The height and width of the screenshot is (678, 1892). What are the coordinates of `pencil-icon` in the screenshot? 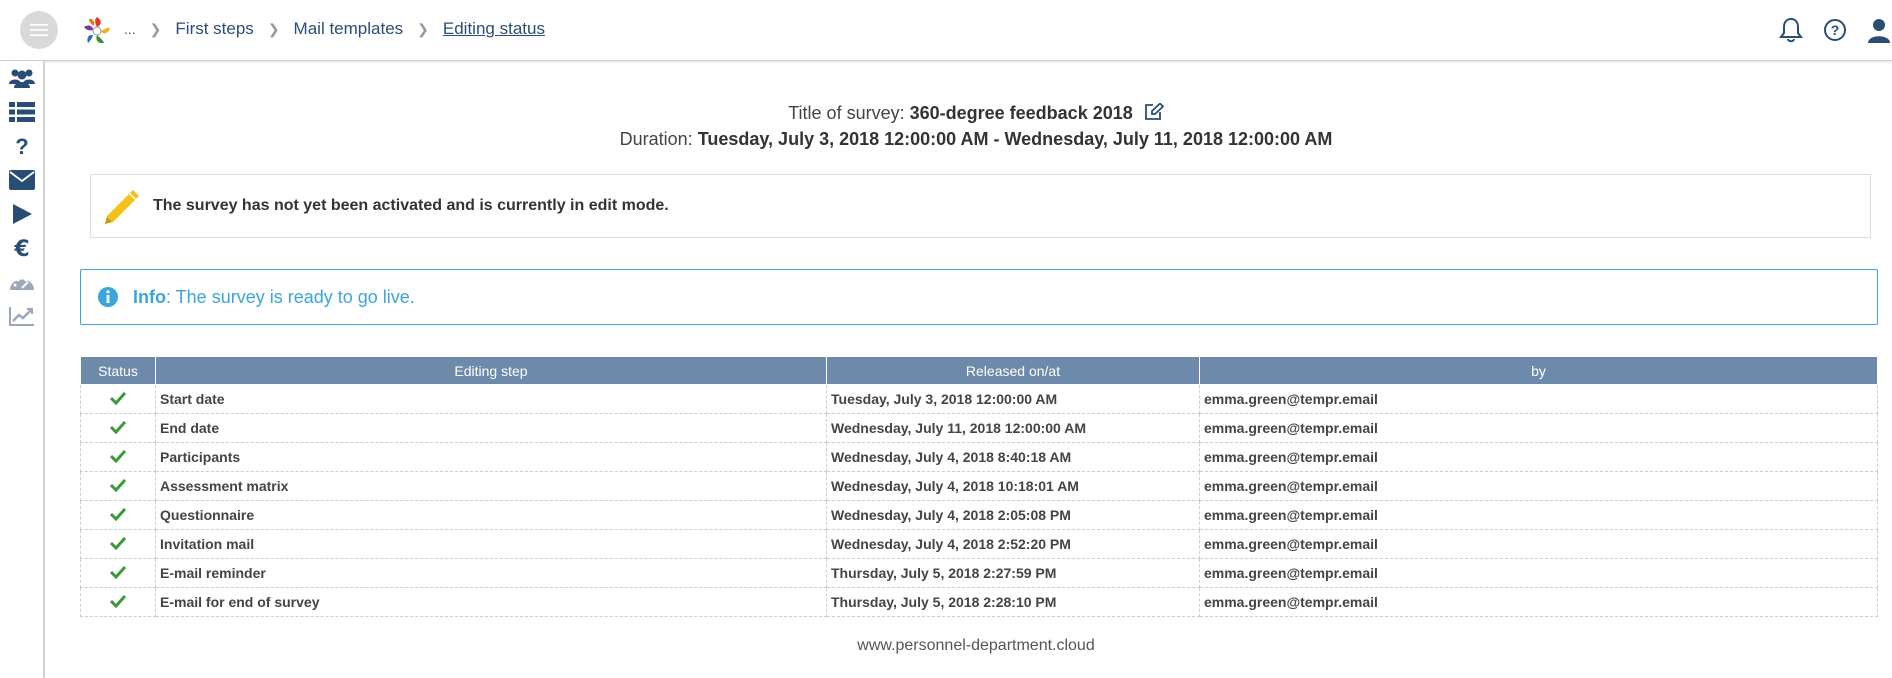 It's located at (122, 207).